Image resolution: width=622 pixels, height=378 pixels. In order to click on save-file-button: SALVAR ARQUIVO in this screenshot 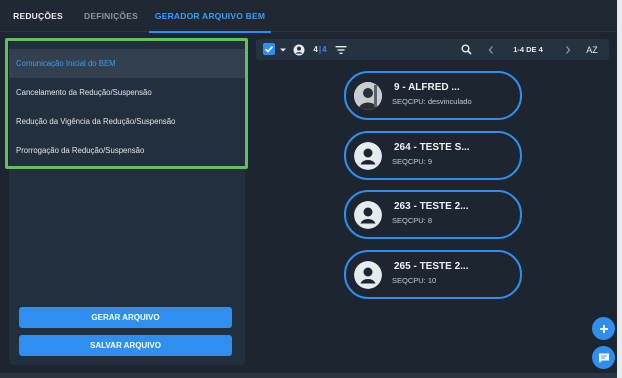, I will do `click(125, 345)`.